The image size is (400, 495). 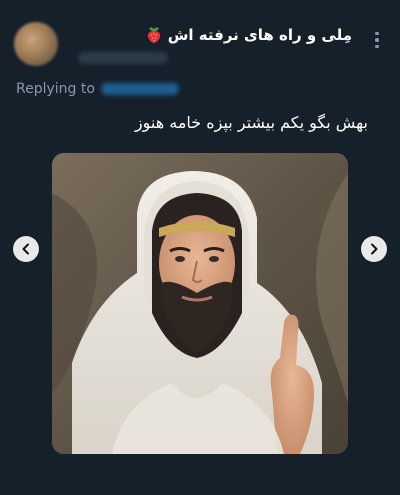 What do you see at coordinates (200, 48) in the screenshot?
I see `tweet-header: مِلی و راه های نرفته اش` at bounding box center [200, 48].